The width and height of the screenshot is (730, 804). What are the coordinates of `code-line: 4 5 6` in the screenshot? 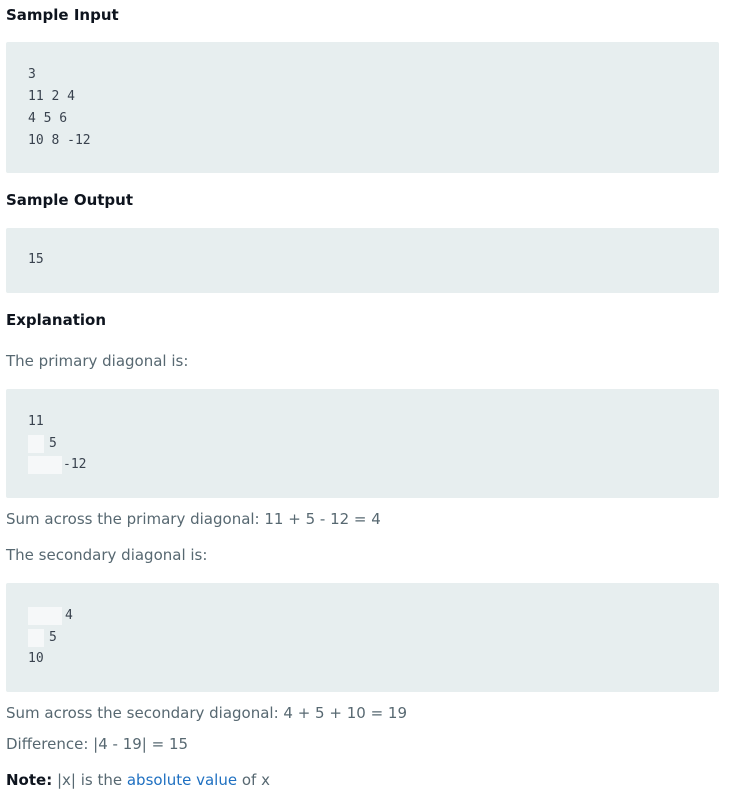 It's located at (48, 118).